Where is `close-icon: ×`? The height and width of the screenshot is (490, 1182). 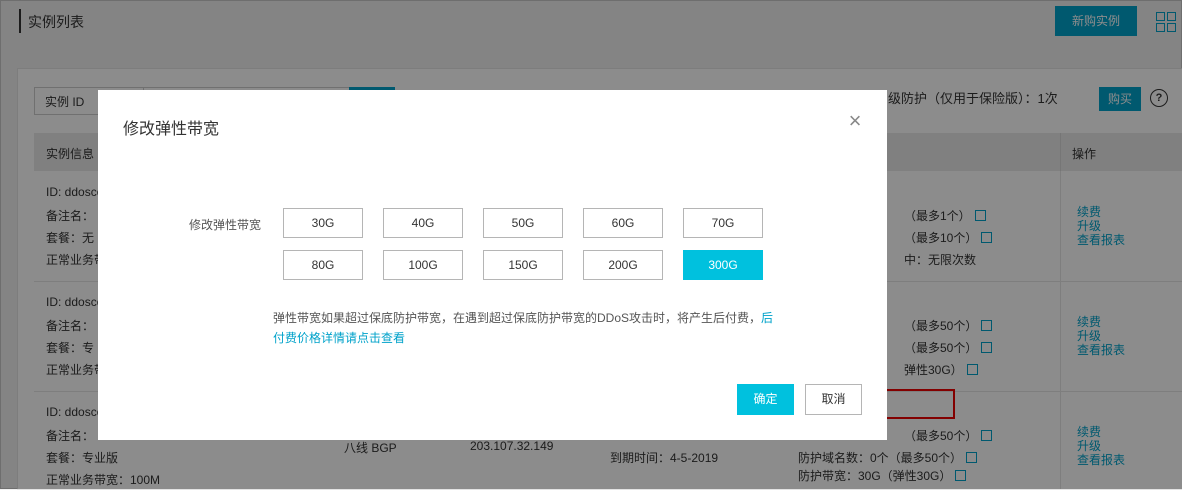
close-icon: × is located at coordinates (855, 121).